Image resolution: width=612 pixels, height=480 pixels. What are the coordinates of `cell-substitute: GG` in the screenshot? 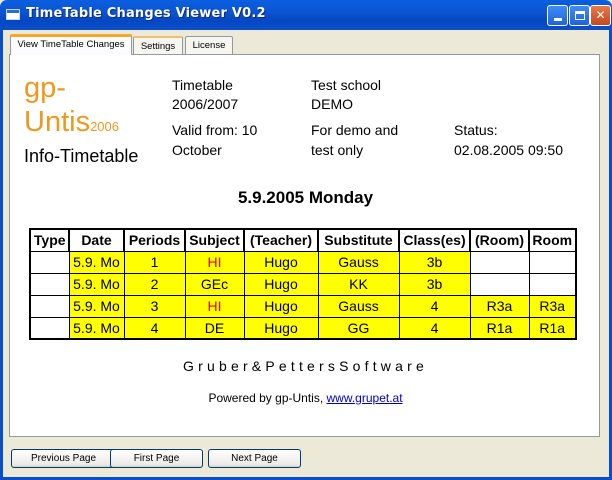 It's located at (358, 328).